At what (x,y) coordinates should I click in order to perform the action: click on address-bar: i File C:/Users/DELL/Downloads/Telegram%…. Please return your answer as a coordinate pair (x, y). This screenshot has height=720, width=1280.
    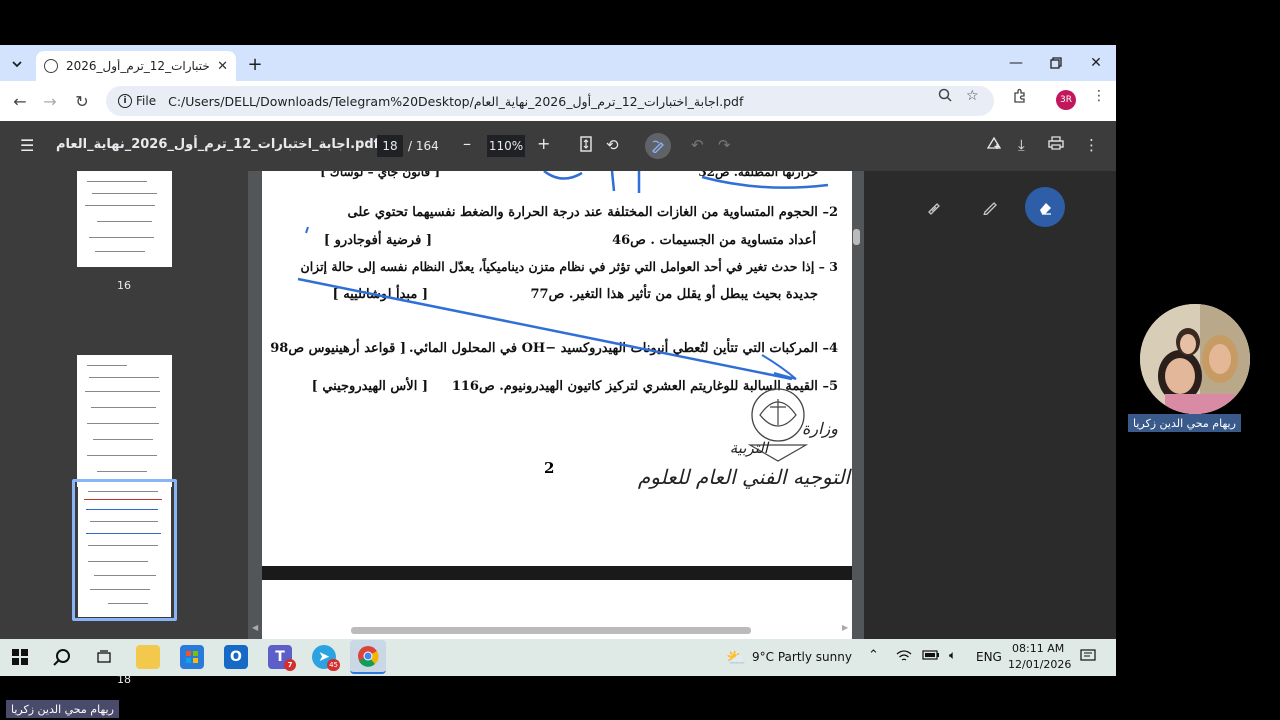
    Looking at the image, I should click on (550, 101).